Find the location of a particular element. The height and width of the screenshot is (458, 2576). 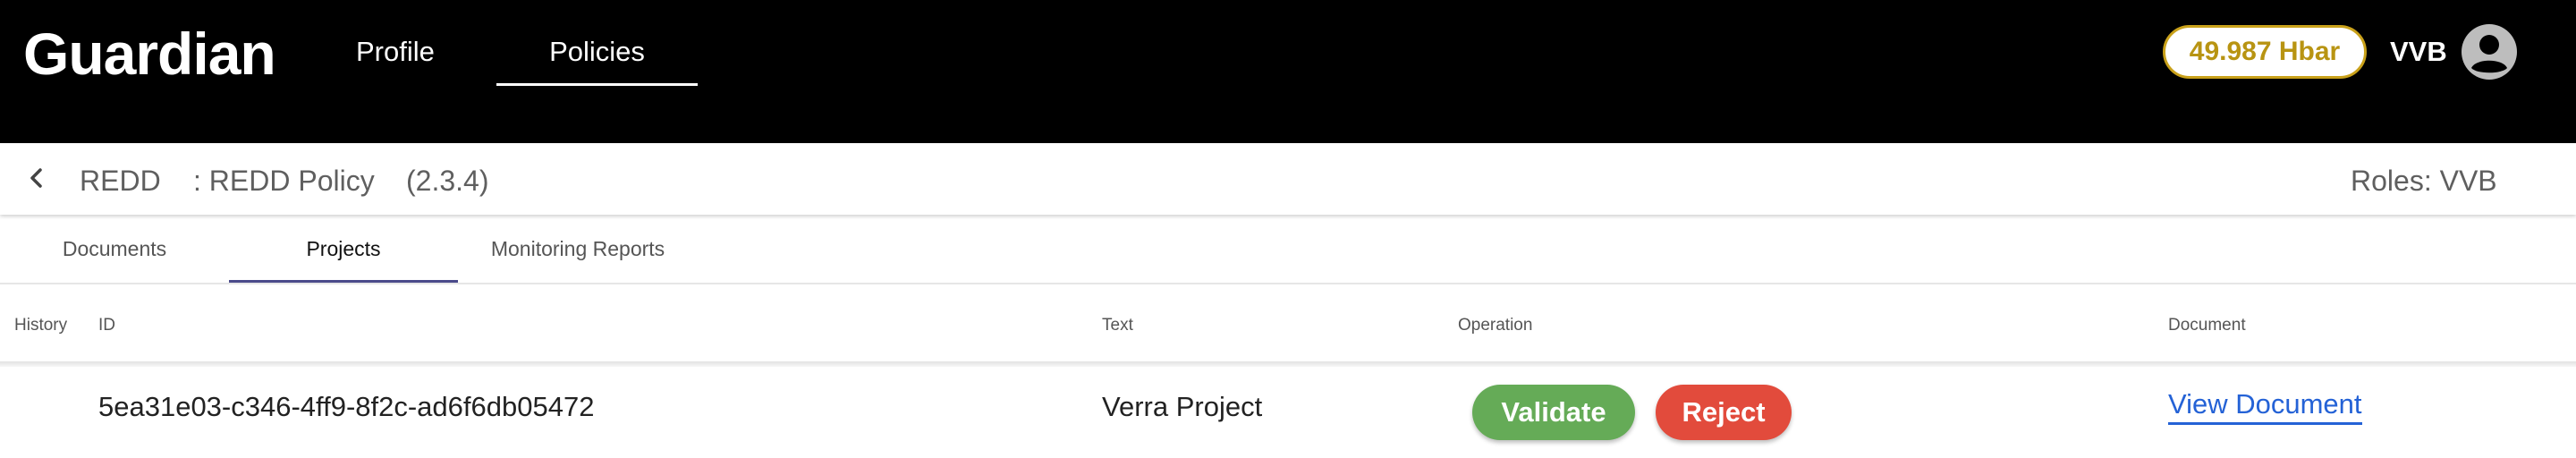

row-text: Verra Project is located at coordinates (1182, 406).